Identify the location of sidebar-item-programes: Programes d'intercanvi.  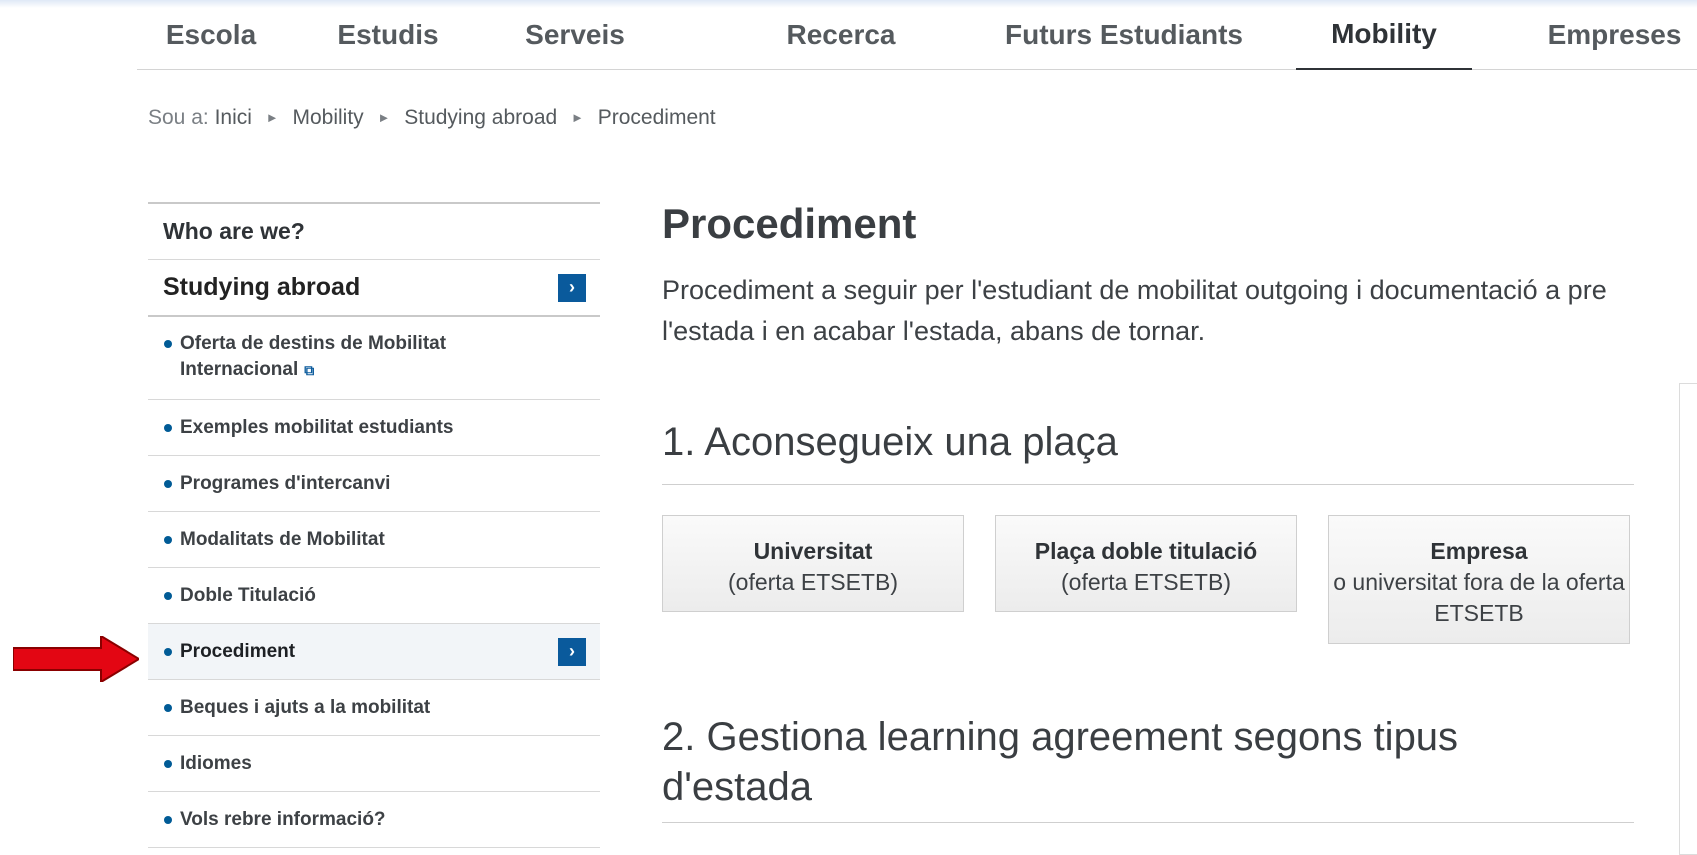
(374, 484).